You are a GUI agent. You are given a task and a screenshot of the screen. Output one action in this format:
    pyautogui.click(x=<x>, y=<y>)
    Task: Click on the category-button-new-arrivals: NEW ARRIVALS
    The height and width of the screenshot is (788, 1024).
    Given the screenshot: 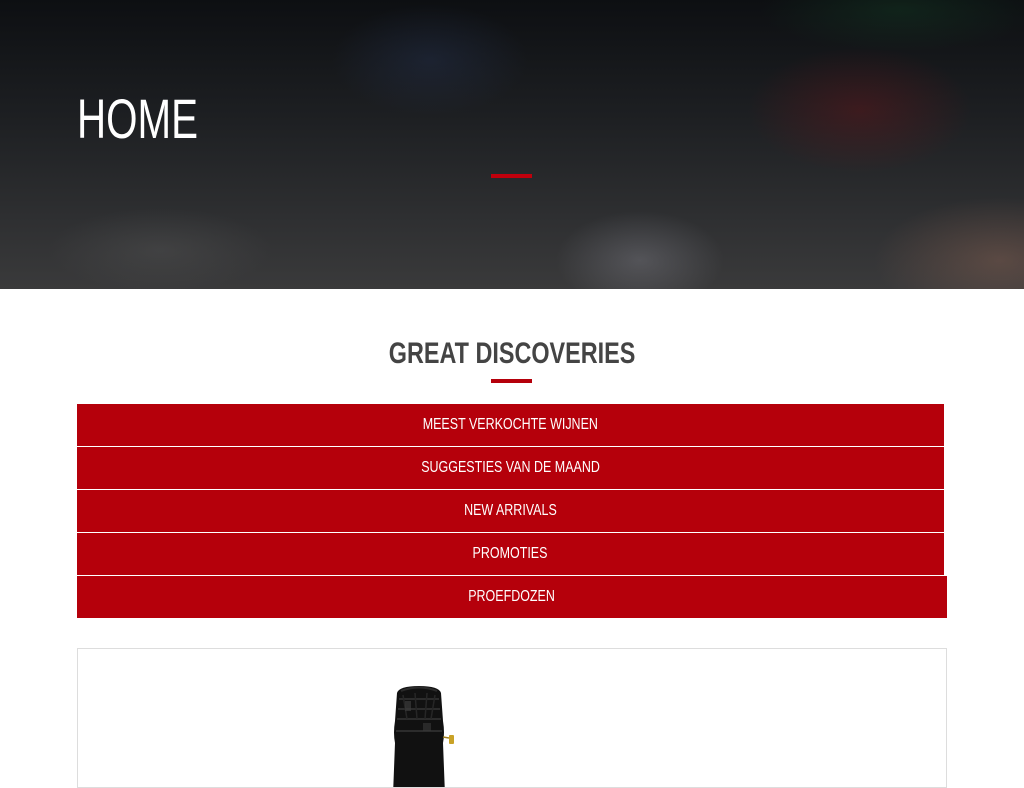 What is the action you would take?
    pyautogui.click(x=510, y=511)
    